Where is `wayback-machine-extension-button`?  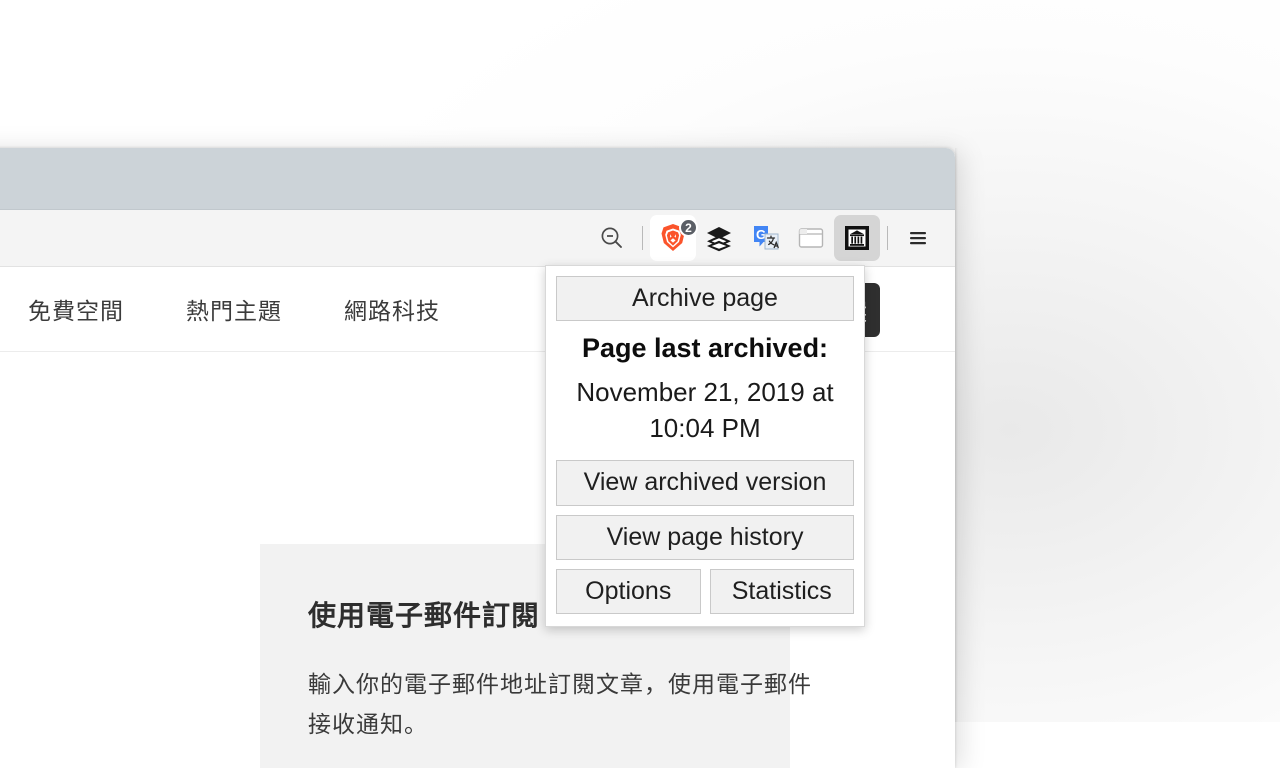 wayback-machine-extension-button is located at coordinates (857, 238).